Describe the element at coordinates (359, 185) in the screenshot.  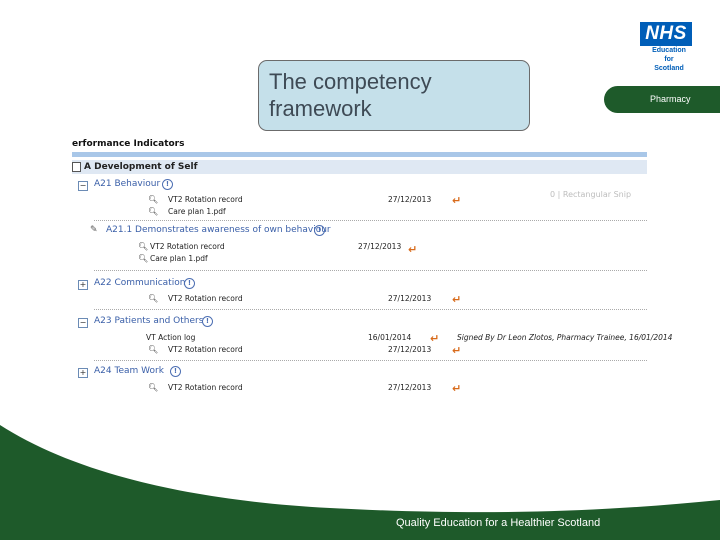
I see `indicator-row-a21: − A21 Behaviour !` at that location.